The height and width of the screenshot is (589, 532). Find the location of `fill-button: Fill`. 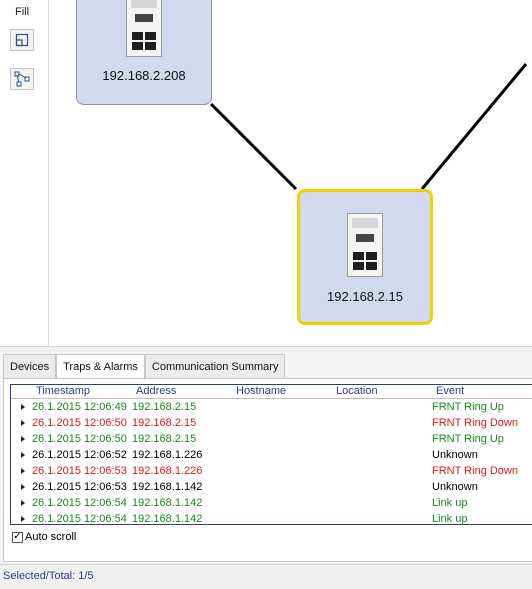

fill-button: Fill is located at coordinates (22, 12).